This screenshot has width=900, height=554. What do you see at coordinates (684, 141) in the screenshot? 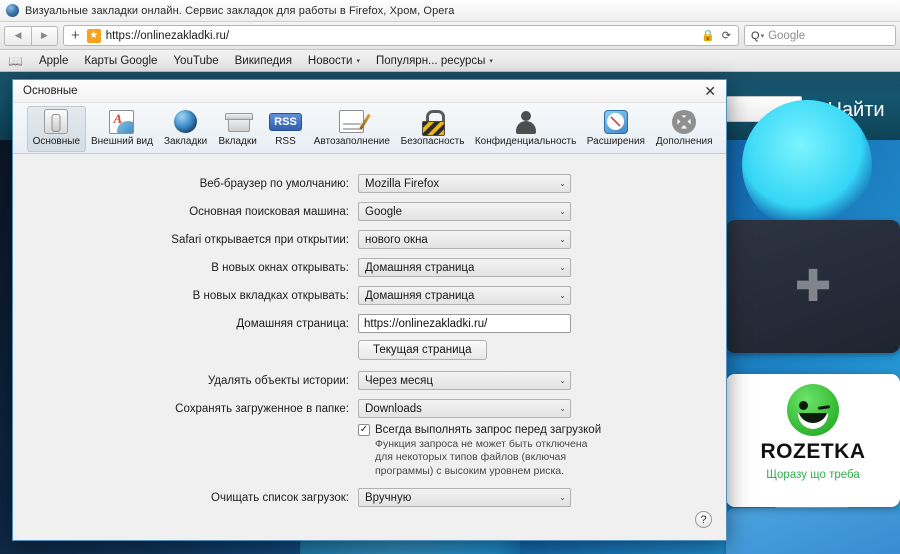
I see `tab-label: Дополнения` at bounding box center [684, 141].